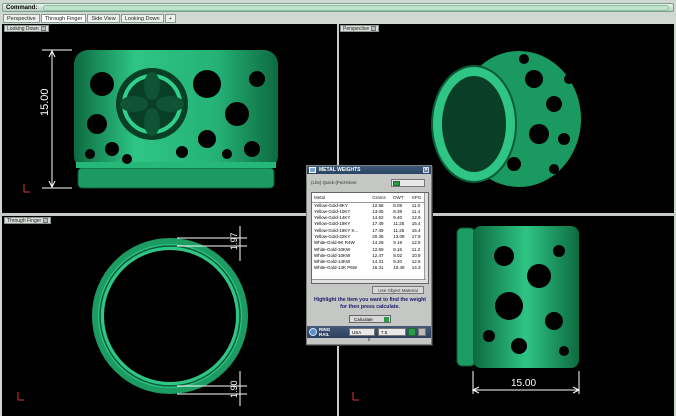 This screenshot has height=416, width=676. I want to click on tab-perspective: Perspective, so click(21, 18).